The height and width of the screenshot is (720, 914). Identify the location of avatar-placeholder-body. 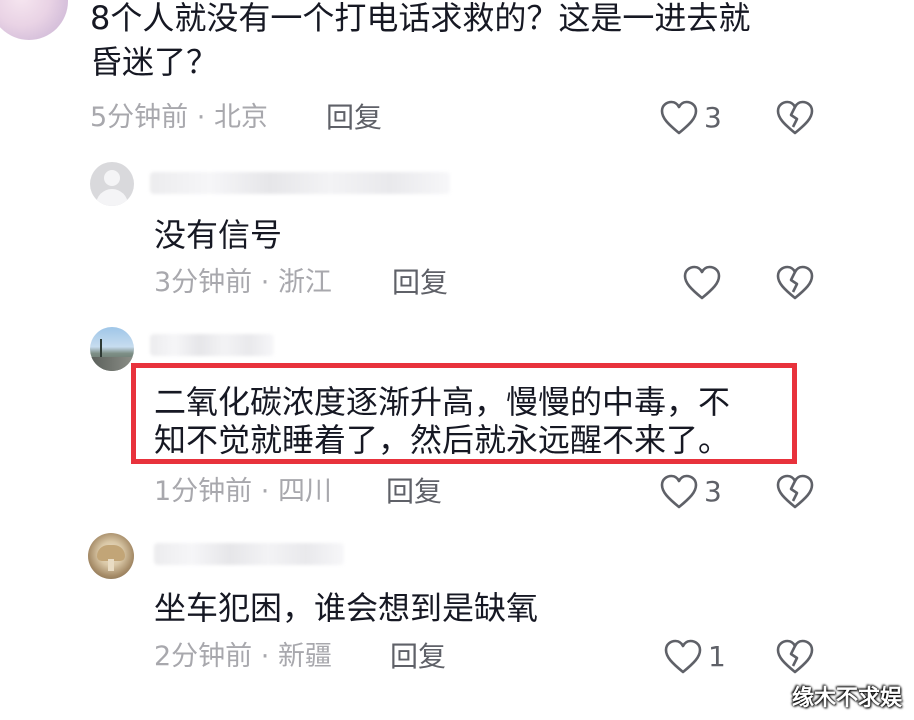
(112, 197).